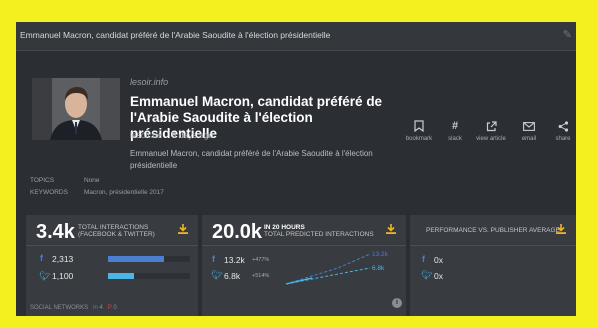 The height and width of the screenshot is (328, 598). I want to click on interactions-total: 3.4k, so click(55, 232).